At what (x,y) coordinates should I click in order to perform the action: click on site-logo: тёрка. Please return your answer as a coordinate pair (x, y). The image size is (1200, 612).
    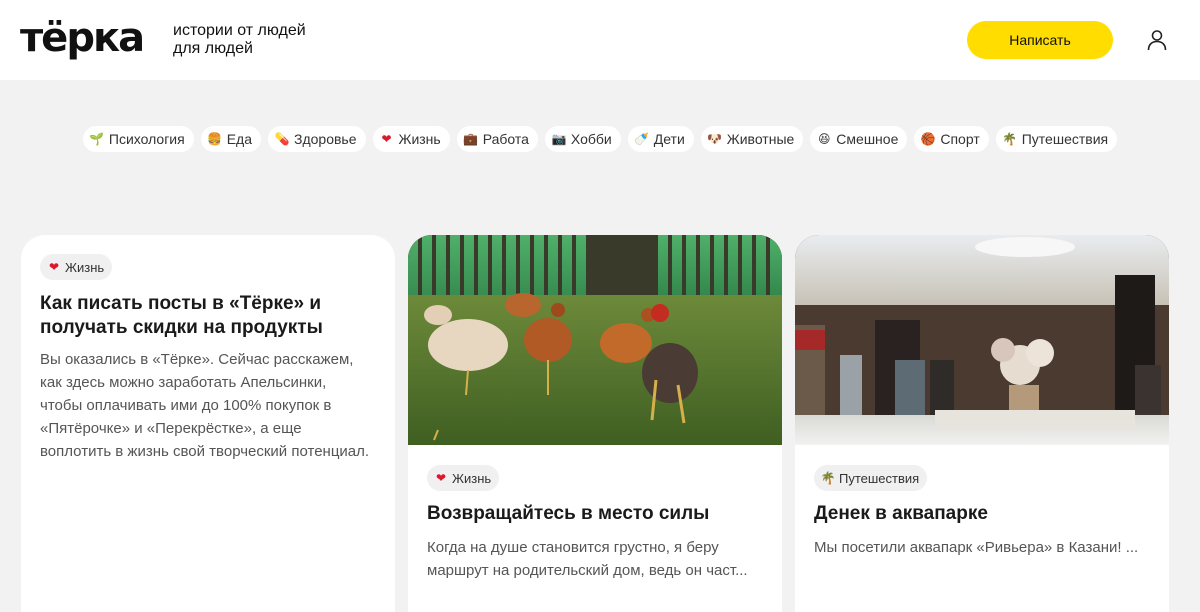
    Looking at the image, I should click on (82, 38).